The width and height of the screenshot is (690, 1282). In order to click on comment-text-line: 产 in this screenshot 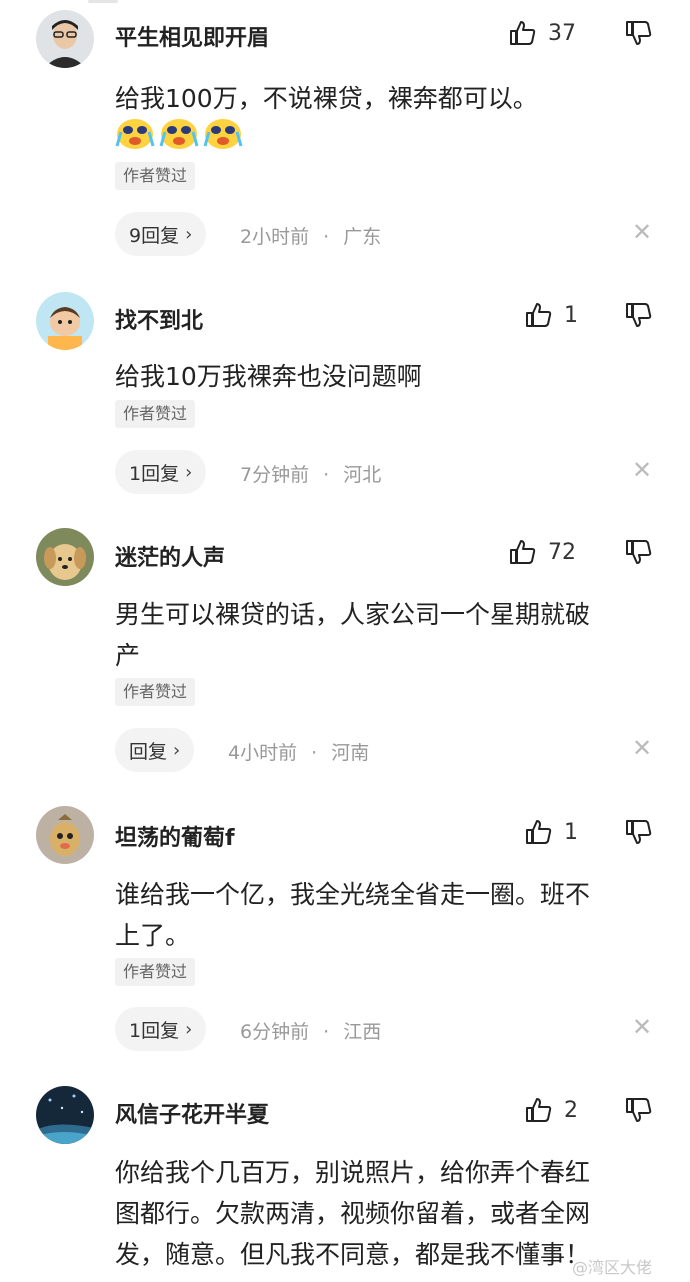, I will do `click(128, 655)`.